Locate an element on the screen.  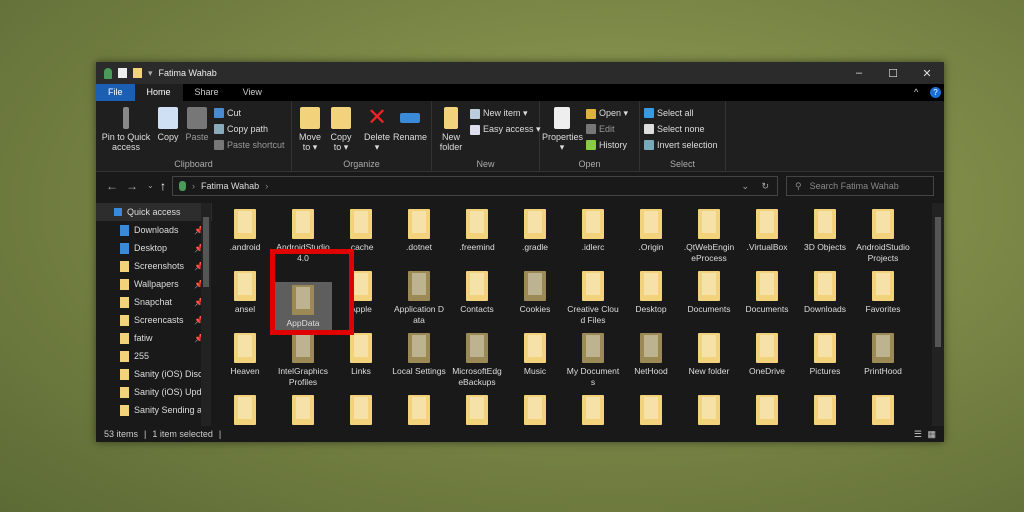
copy-path-button: Copy path is located at coordinates (241, 129).